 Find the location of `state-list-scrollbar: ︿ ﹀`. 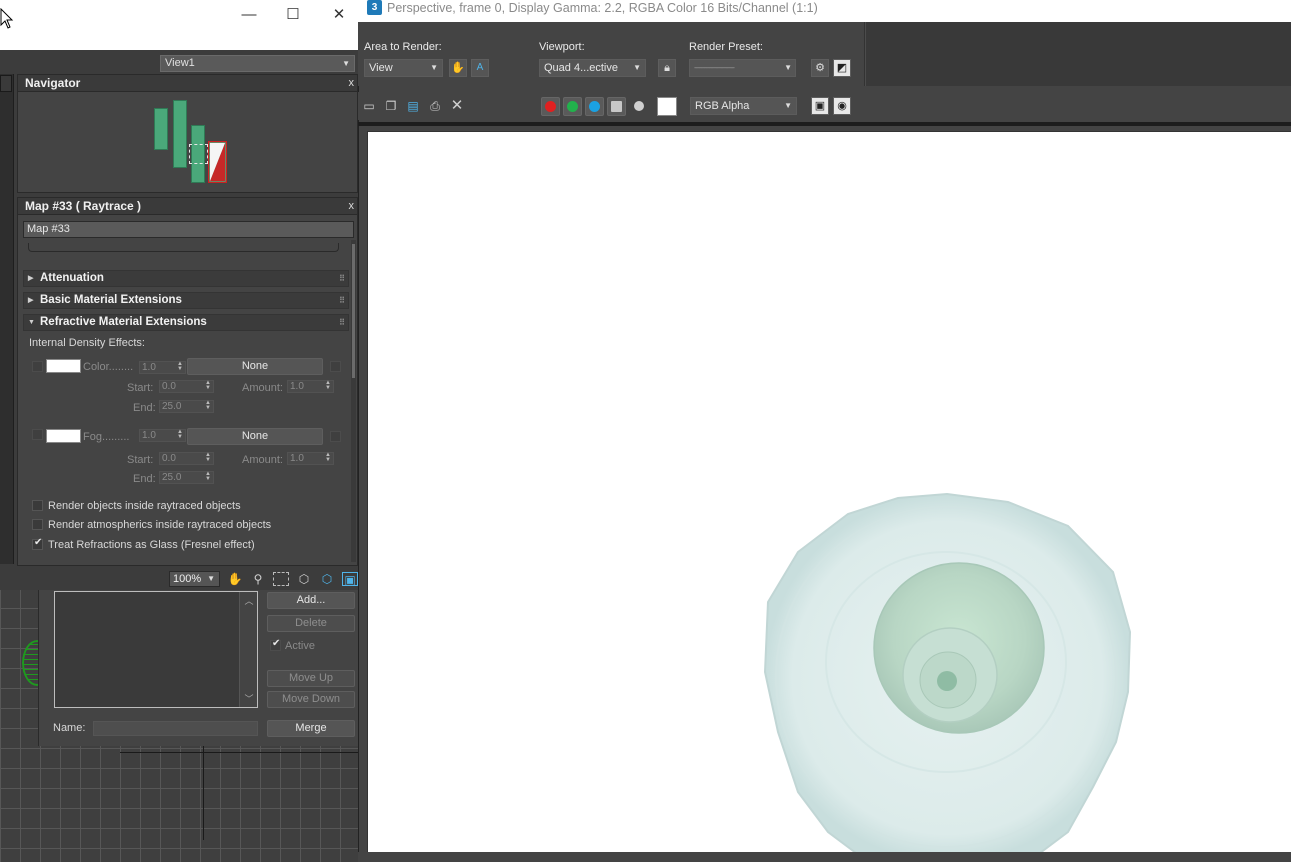

state-list-scrollbar: ︿ ﹀ is located at coordinates (248, 649).